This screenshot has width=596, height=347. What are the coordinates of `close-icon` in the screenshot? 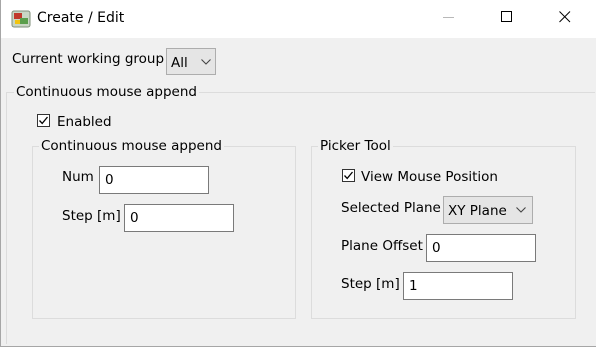 It's located at (565, 19).